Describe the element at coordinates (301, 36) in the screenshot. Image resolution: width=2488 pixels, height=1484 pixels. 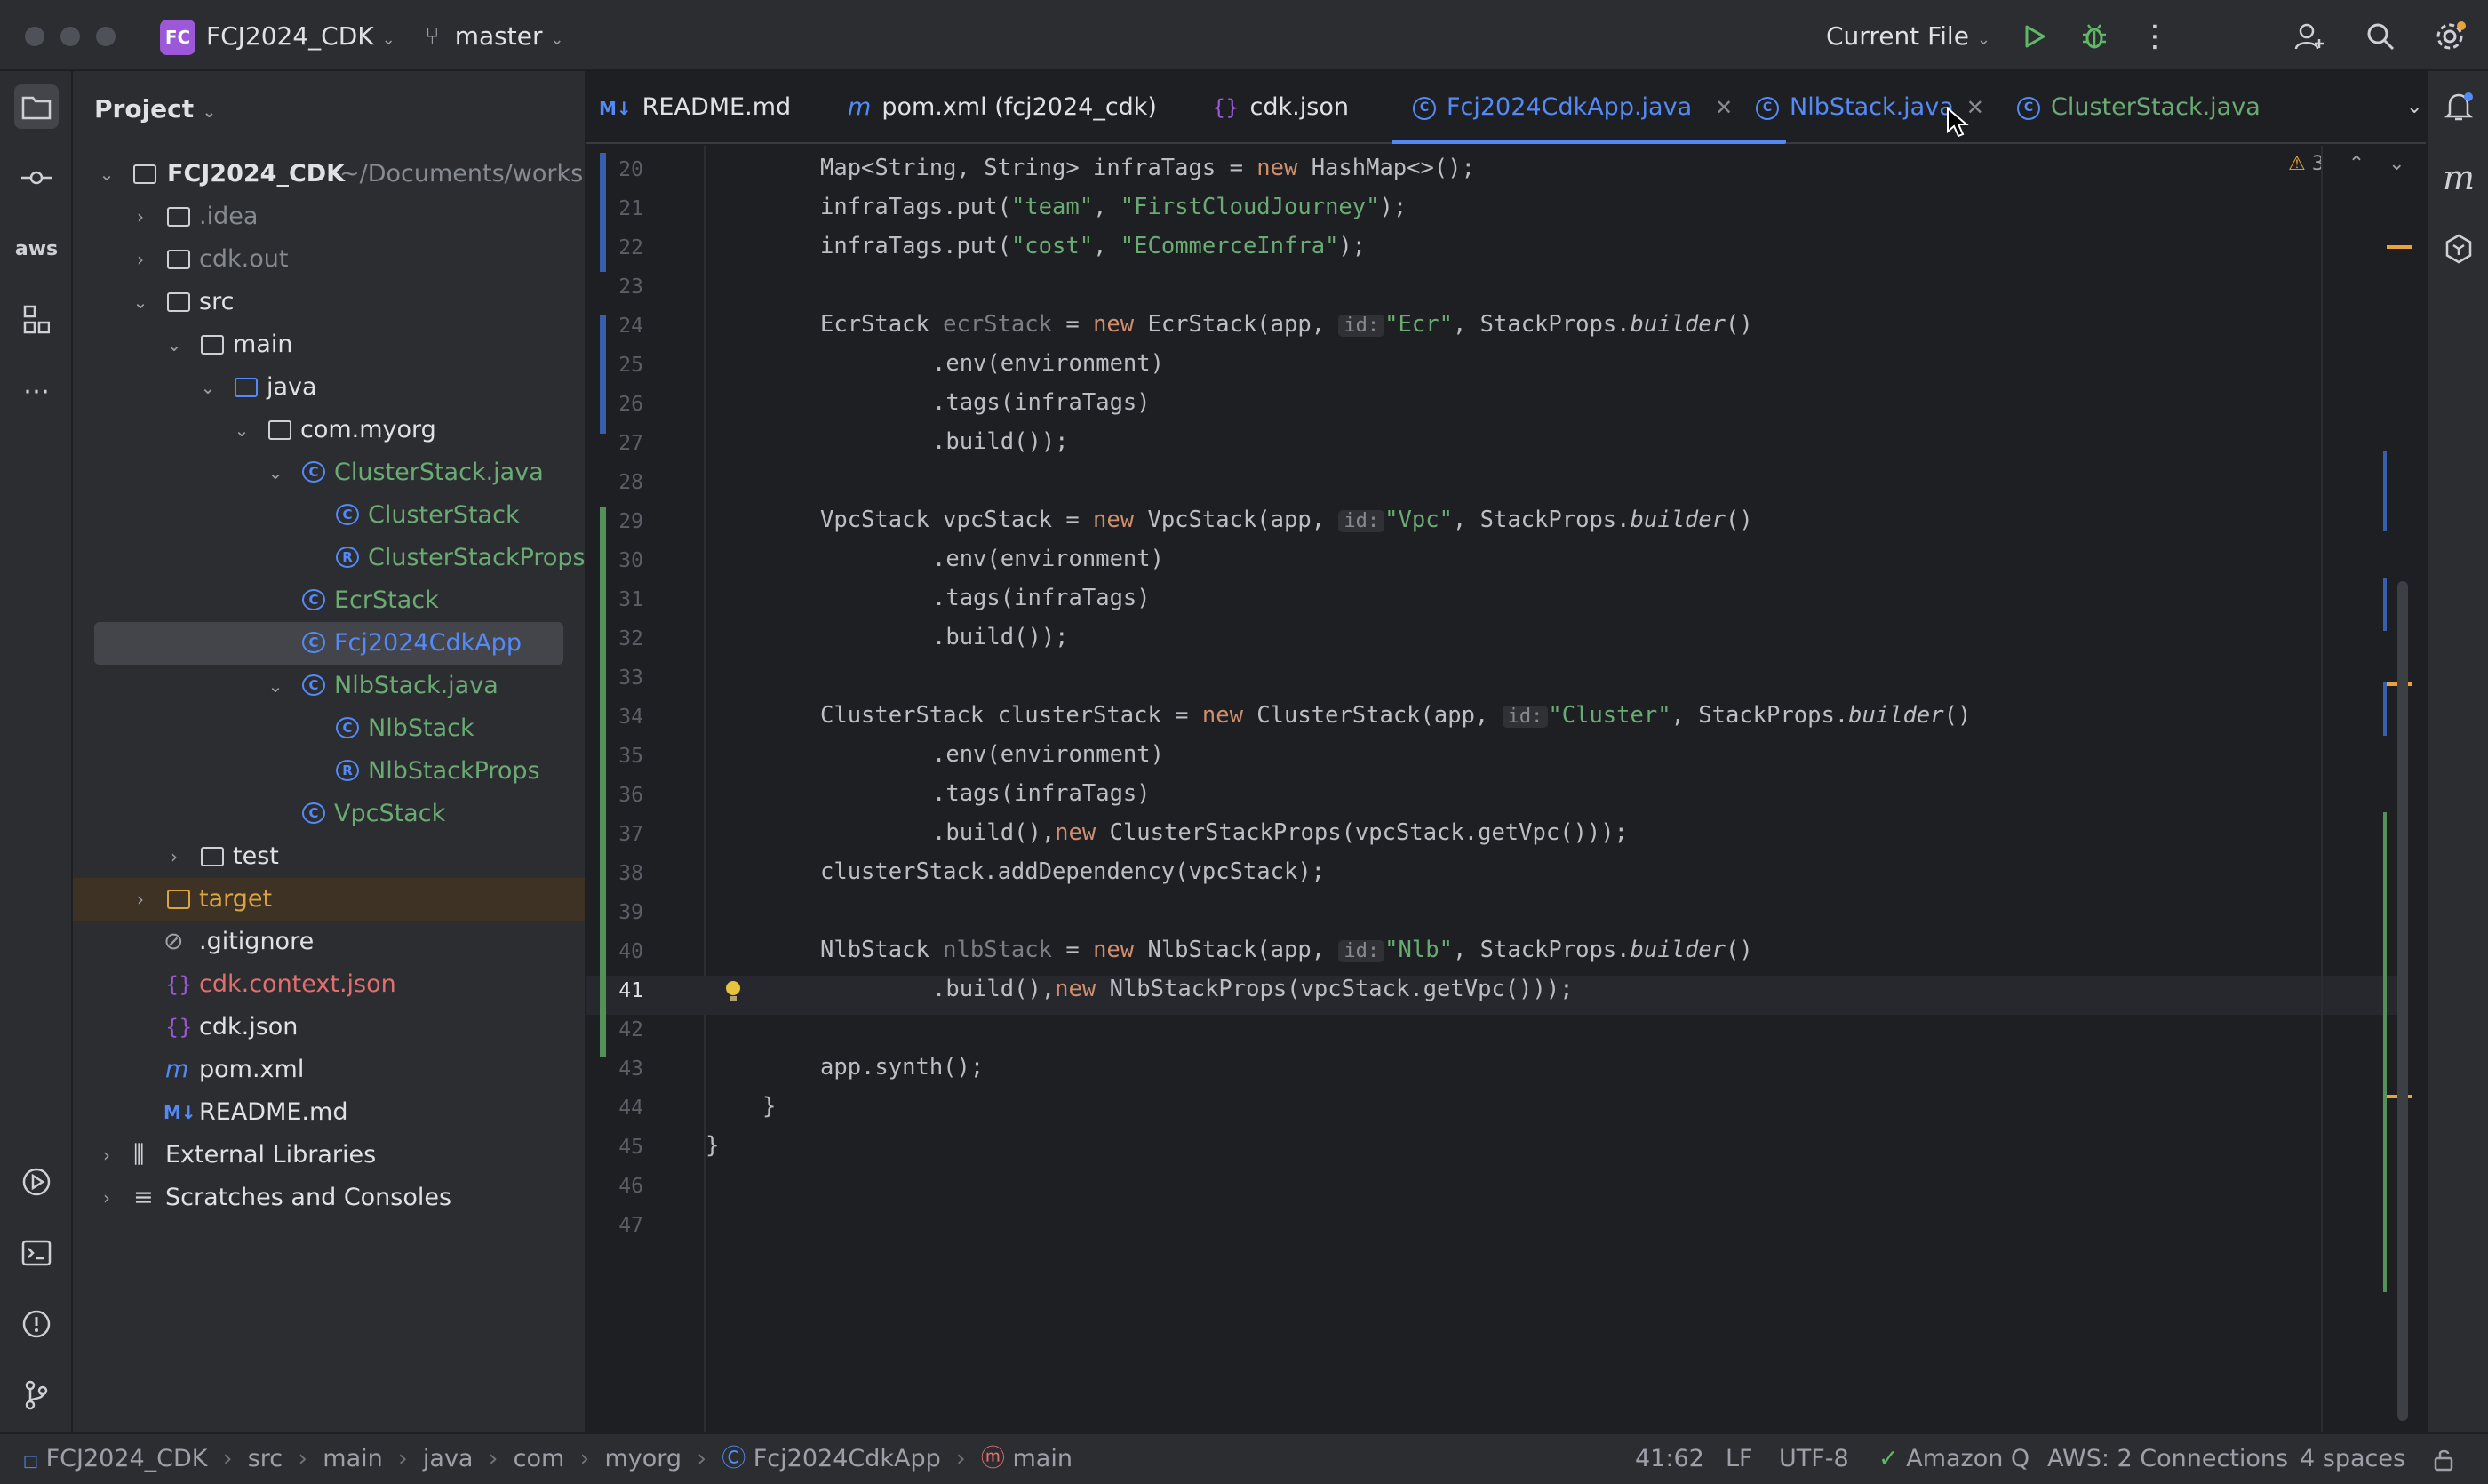
I see `project-switcher: FCJ2024_CDK ⌄` at that location.